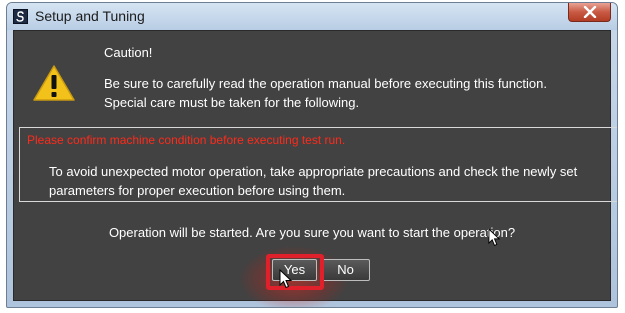 The height and width of the screenshot is (313, 625). Describe the element at coordinates (345, 270) in the screenshot. I see `no-button: No` at that location.